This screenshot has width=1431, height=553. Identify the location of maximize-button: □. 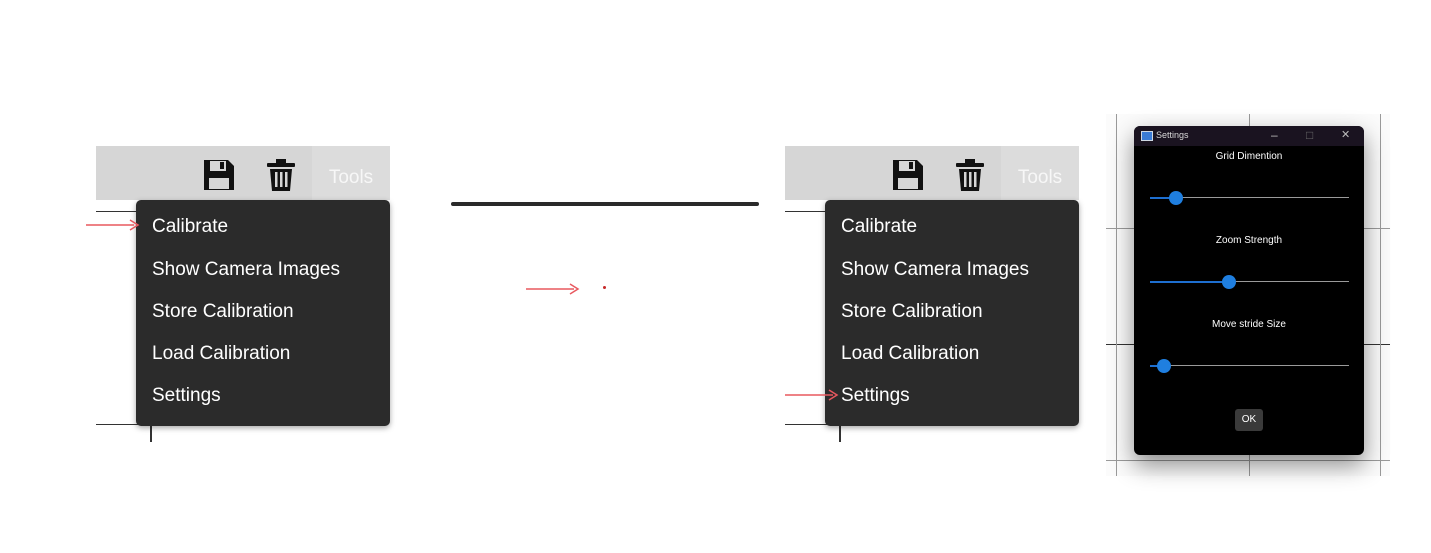
(1309, 135).